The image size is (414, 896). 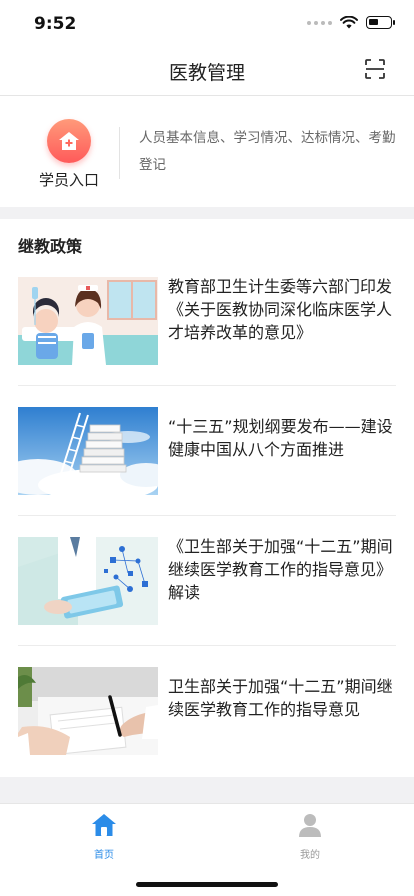 What do you see at coordinates (280, 438) in the screenshot?
I see `news-title: “十三五”规划纲要发布——建设健康中国从八个方面推进` at bounding box center [280, 438].